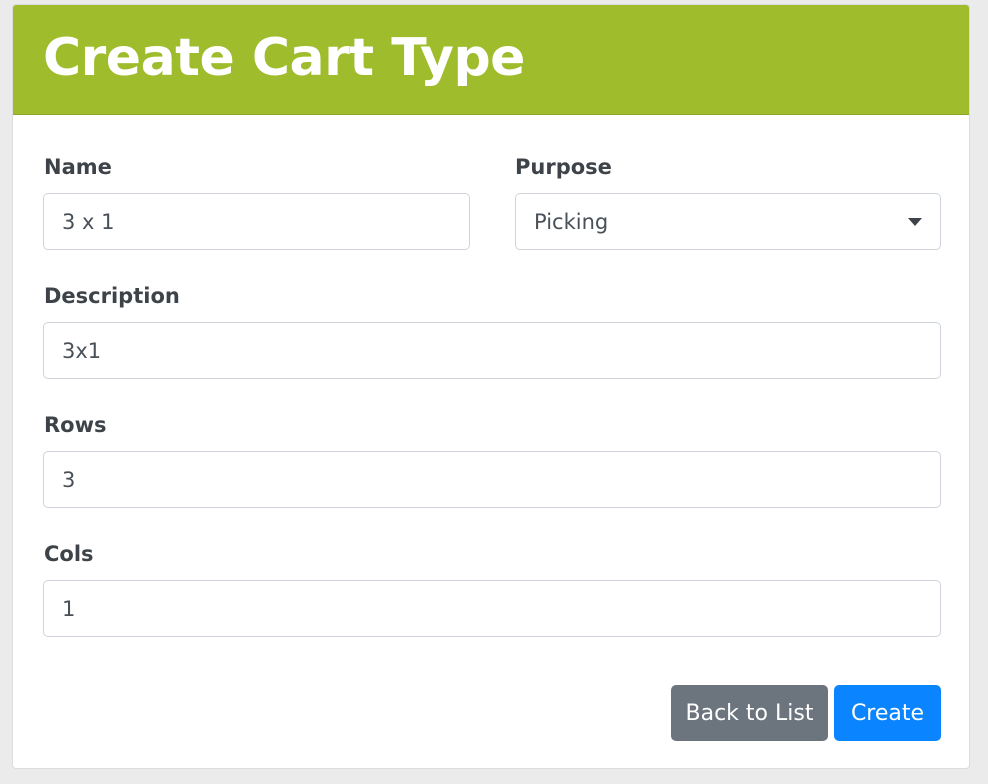 The width and height of the screenshot is (988, 784). What do you see at coordinates (75, 425) in the screenshot?
I see `rows-label: Rows` at bounding box center [75, 425].